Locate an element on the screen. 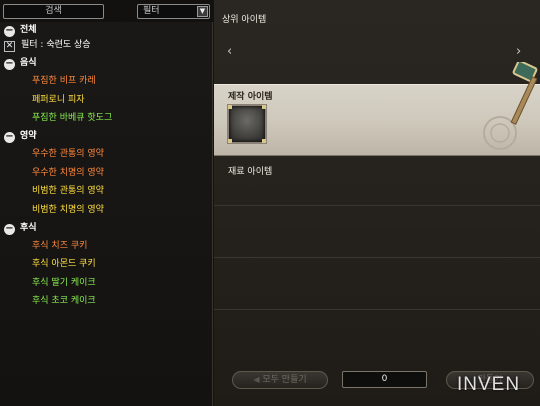 The width and height of the screenshot is (540, 406). triangle-left-icon: ◀ is located at coordinates (256, 379).